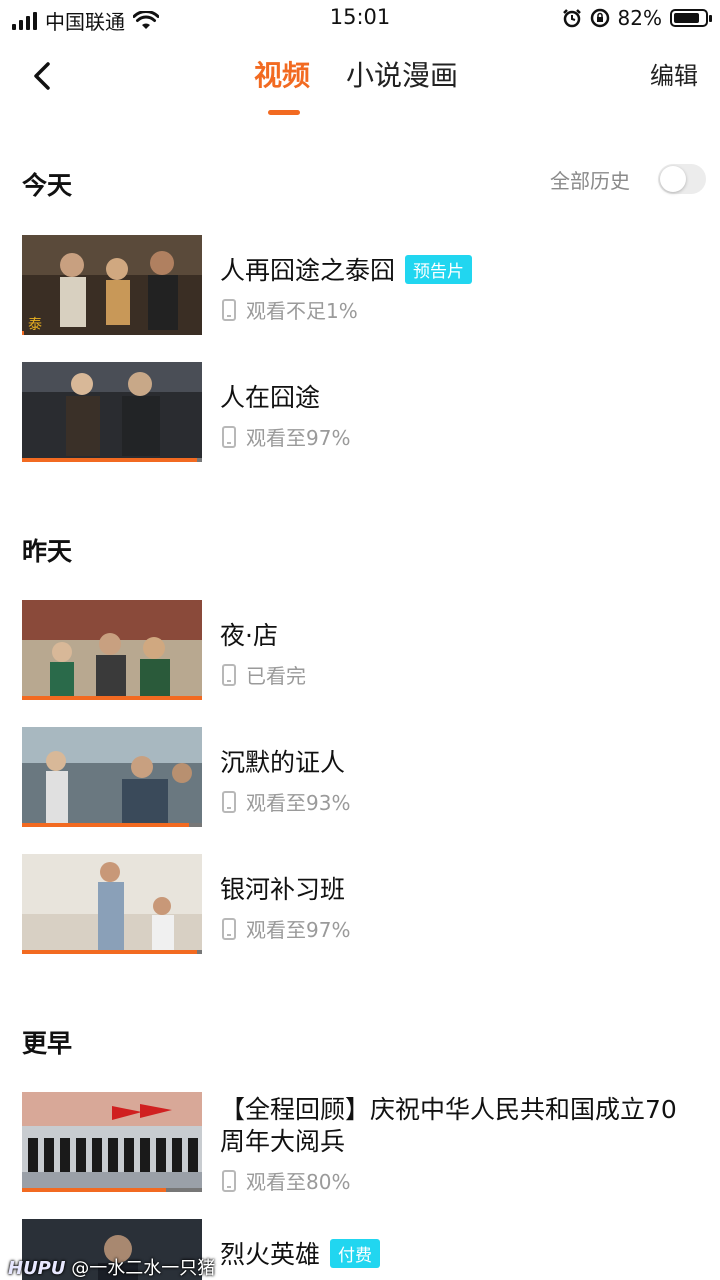  Describe the element at coordinates (402, 74) in the screenshot. I see `tab-novel-comic: 小说漫画` at that location.